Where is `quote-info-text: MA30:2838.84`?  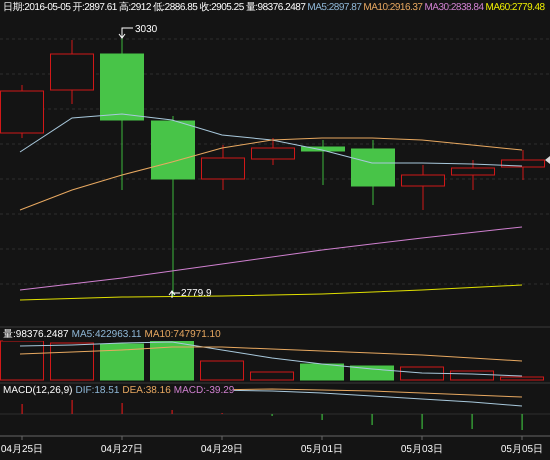
quote-info-text: MA30:2838.84 is located at coordinates (454, 8).